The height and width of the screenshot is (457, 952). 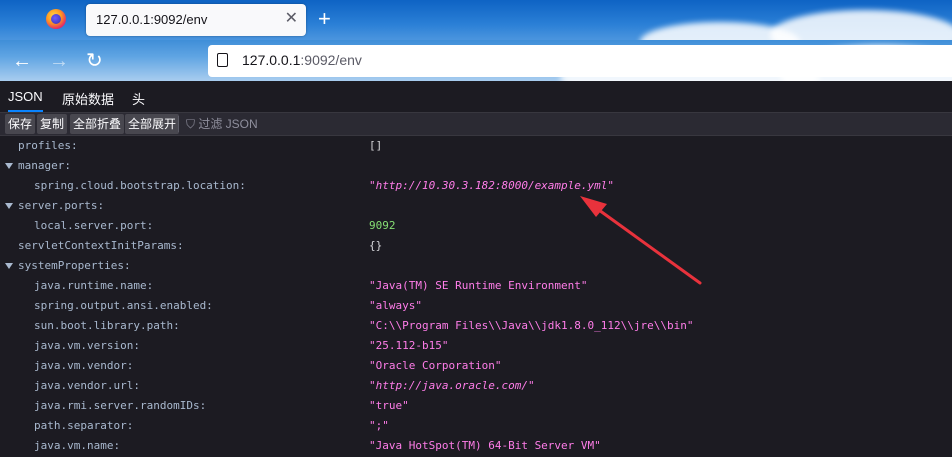 What do you see at coordinates (228, 124) in the screenshot?
I see `filter-placeholder: 过滤 JSON` at bounding box center [228, 124].